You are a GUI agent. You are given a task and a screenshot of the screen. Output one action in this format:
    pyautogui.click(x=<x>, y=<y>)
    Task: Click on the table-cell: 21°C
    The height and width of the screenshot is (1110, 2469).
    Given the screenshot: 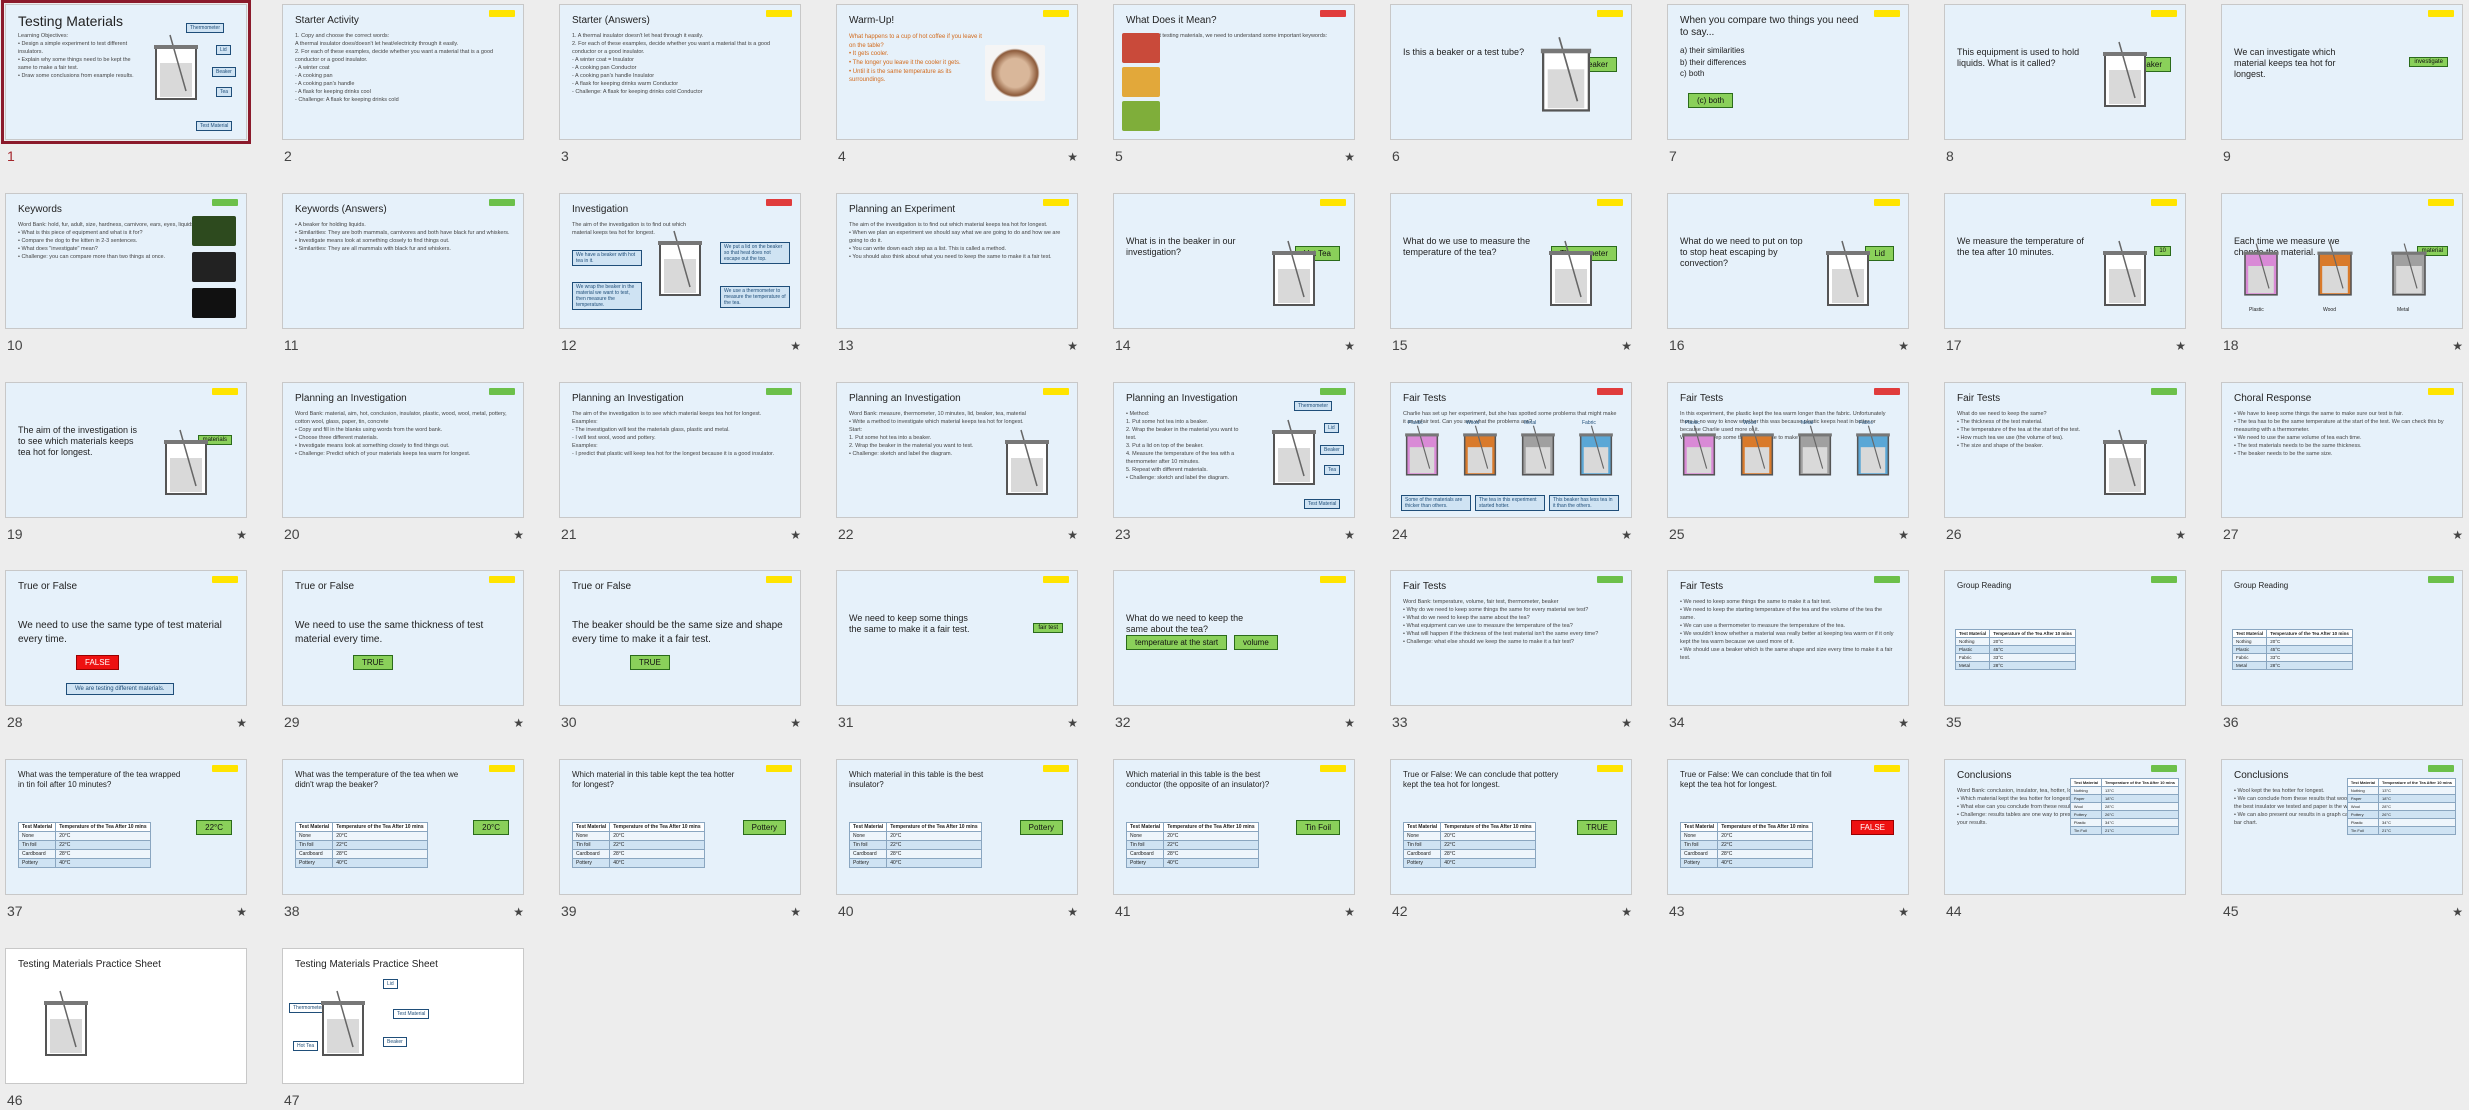 What is the action you would take?
    pyautogui.click(x=2140, y=830)
    